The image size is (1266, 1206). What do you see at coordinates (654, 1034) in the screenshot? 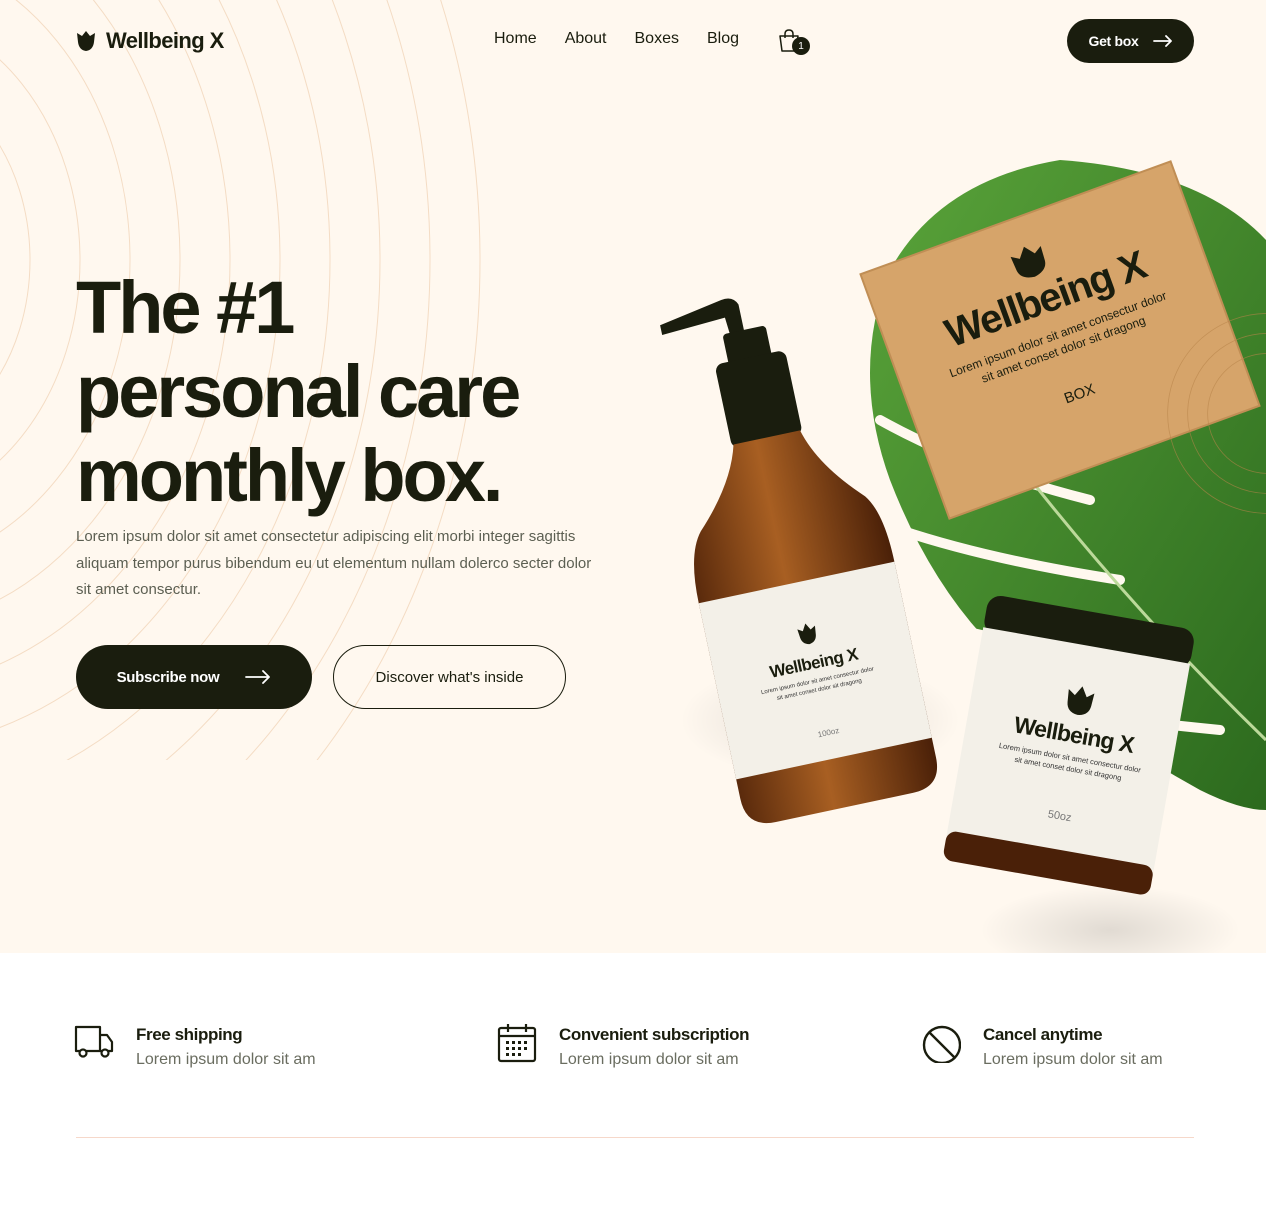
I see `feature-title: Convenient subscription` at bounding box center [654, 1034].